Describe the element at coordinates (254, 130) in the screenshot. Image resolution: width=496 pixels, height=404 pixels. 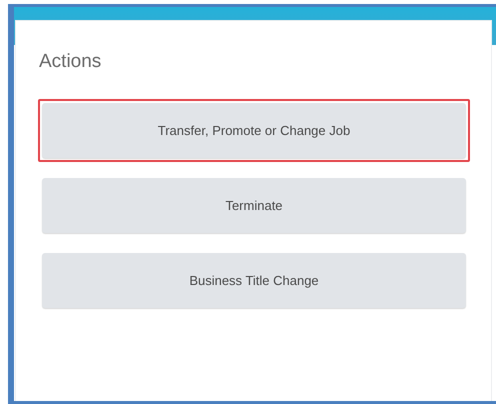
I see `action-button: Transfer, Promote or Change Job` at that location.